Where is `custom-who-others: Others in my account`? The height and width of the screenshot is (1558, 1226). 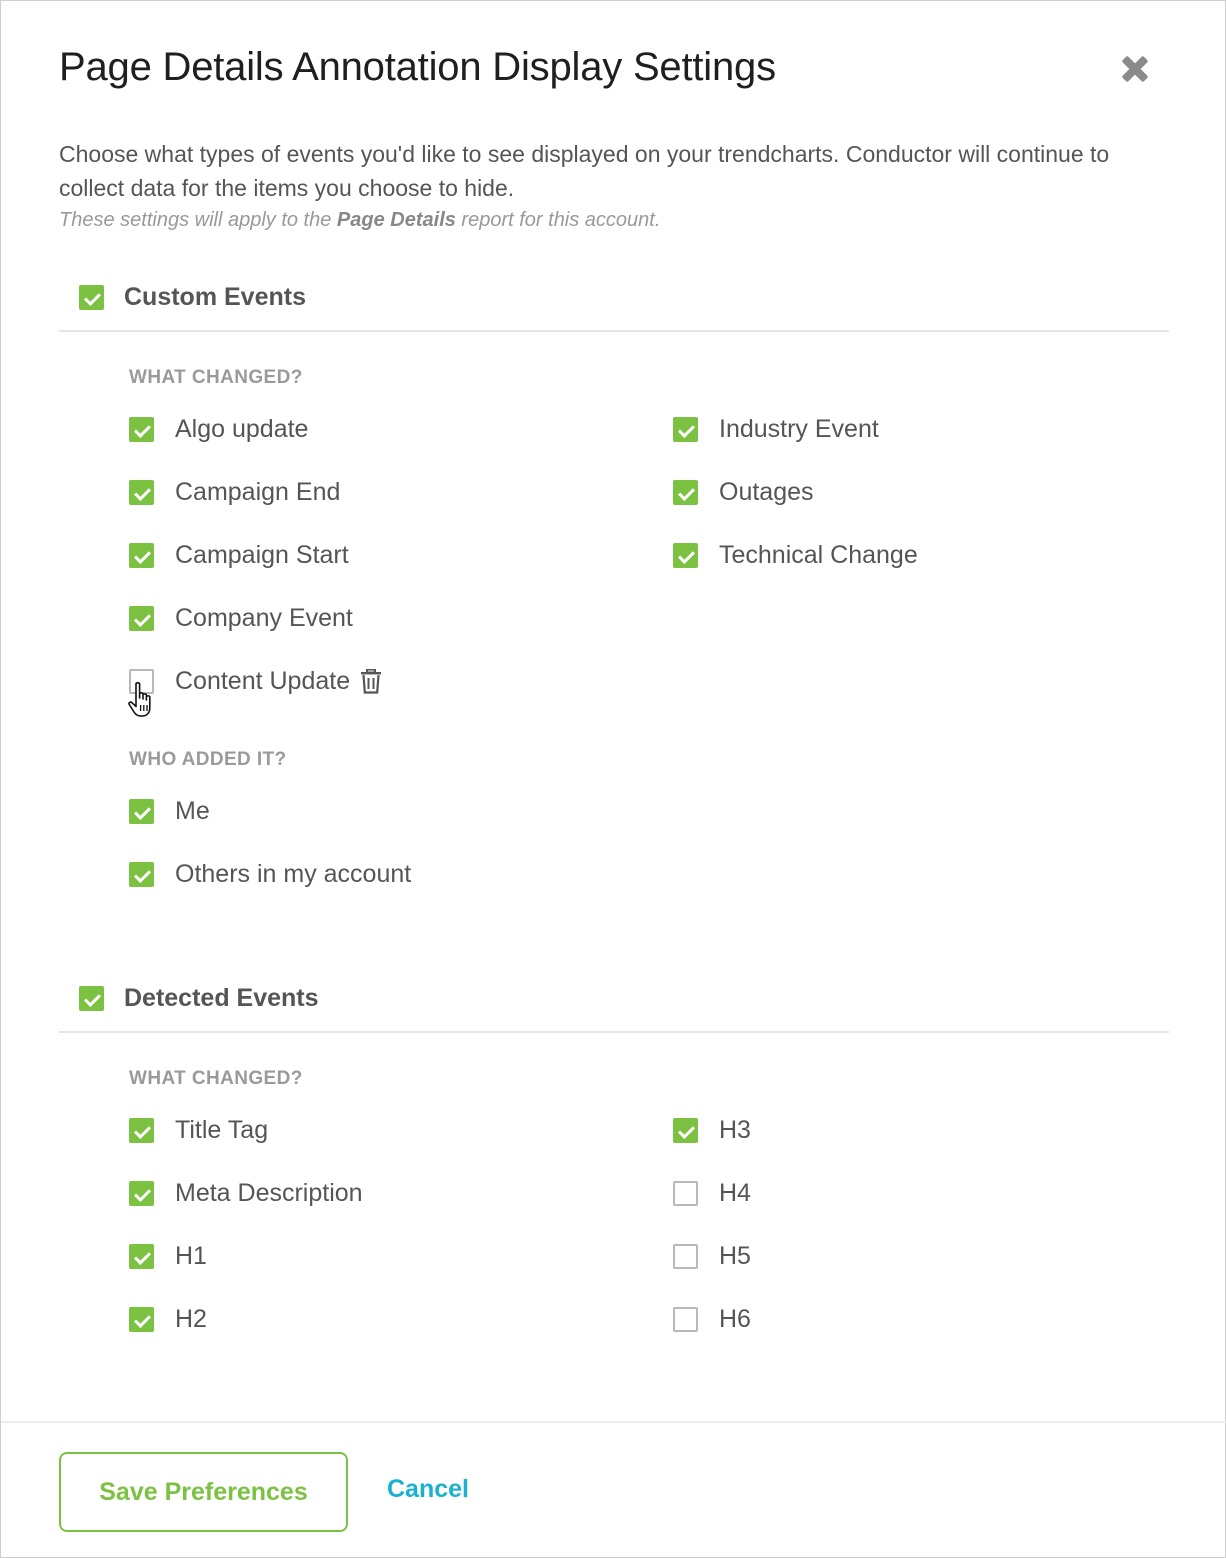 custom-who-others: Others in my account is located at coordinates (270, 874).